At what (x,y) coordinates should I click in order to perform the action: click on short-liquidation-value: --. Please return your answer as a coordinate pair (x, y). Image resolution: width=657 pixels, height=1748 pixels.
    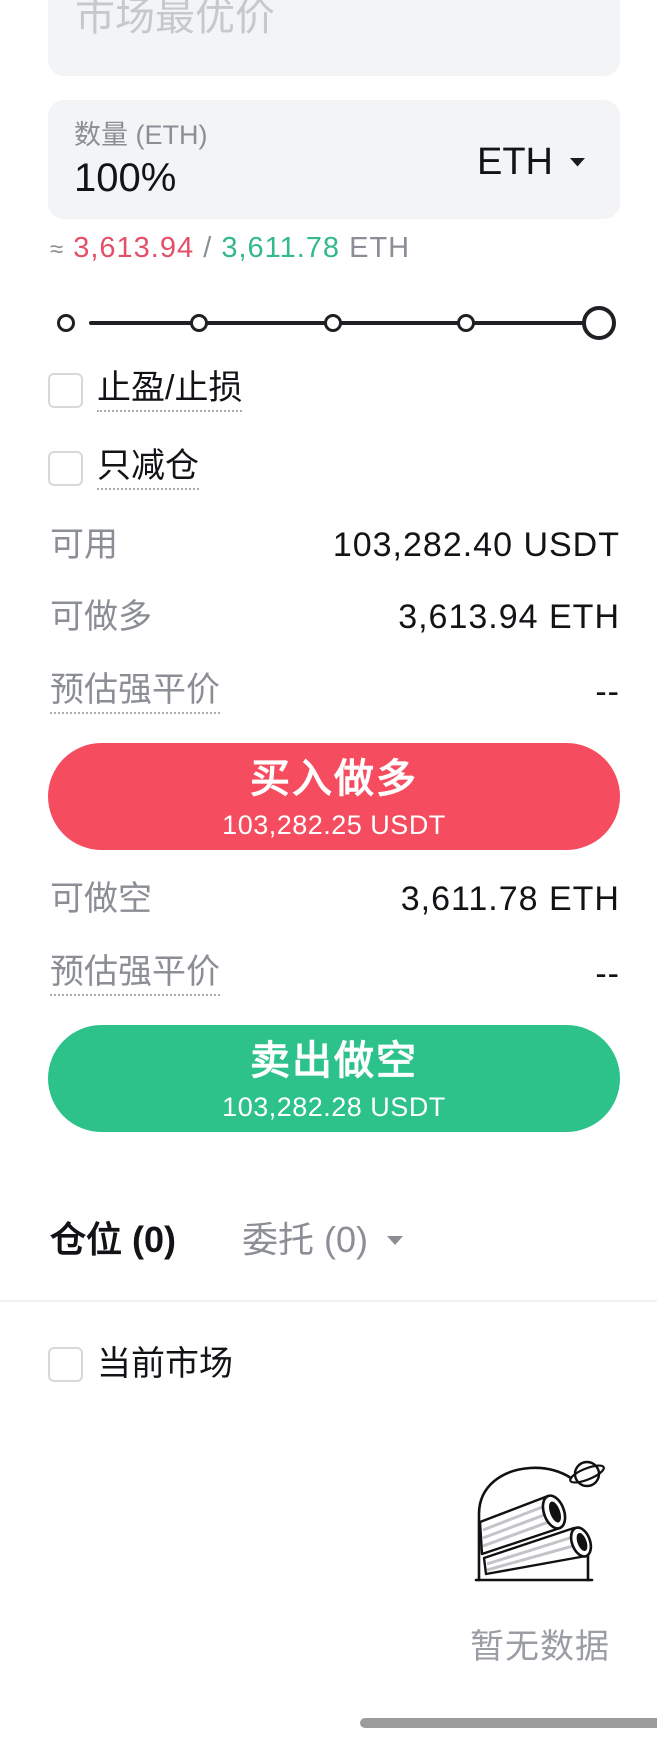
    Looking at the image, I should click on (607, 974).